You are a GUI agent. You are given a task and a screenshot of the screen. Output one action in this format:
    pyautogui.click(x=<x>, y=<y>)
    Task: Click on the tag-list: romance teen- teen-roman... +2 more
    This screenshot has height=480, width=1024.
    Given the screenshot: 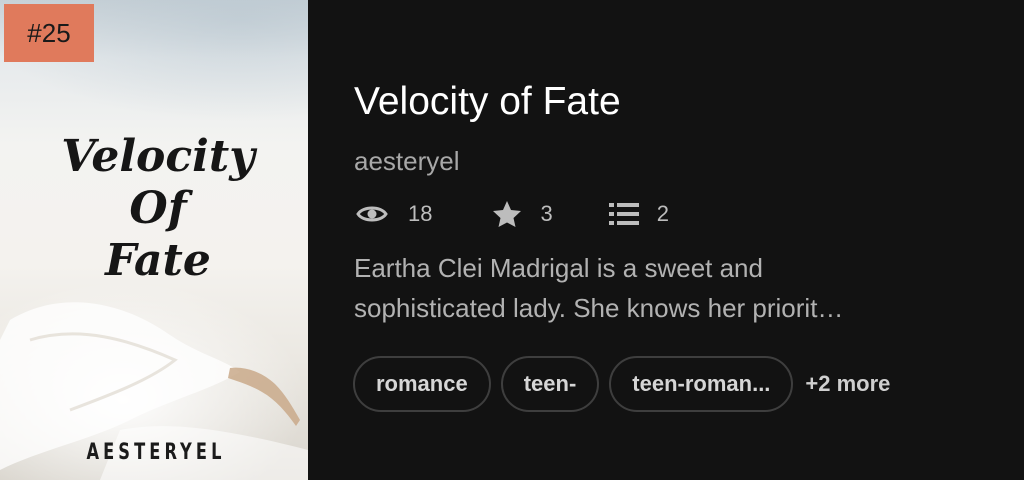 What is the action you would take?
    pyautogui.click(x=621, y=384)
    